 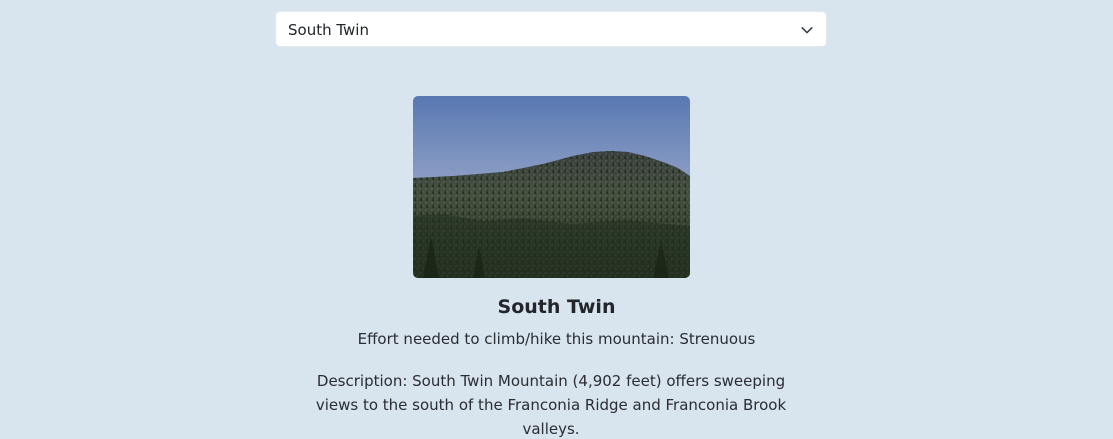 What do you see at coordinates (551, 29) in the screenshot?
I see `mountain-select: South Twin` at bounding box center [551, 29].